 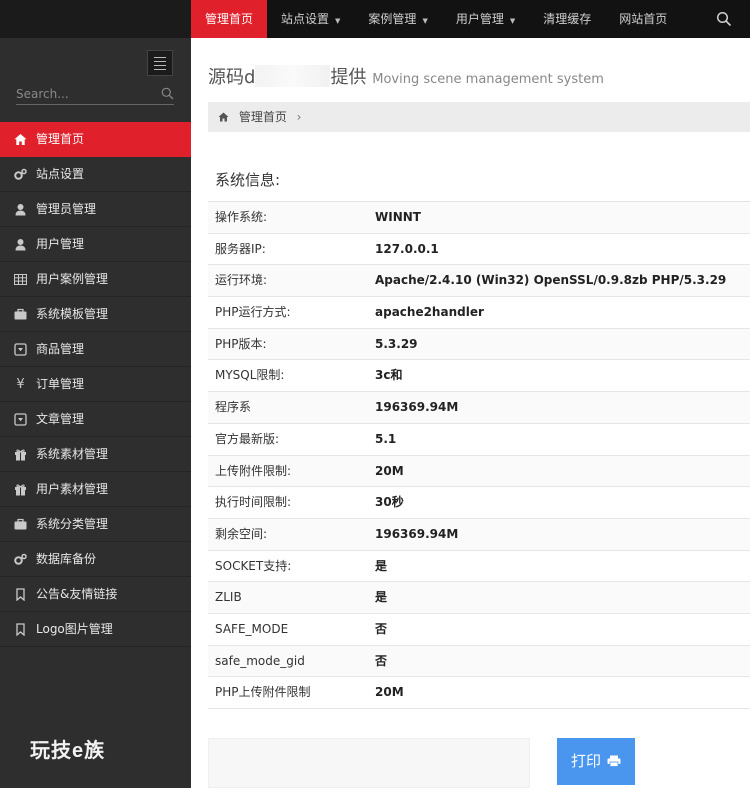 I want to click on sidebar-item-12: 数据库备份, so click(x=95, y=559).